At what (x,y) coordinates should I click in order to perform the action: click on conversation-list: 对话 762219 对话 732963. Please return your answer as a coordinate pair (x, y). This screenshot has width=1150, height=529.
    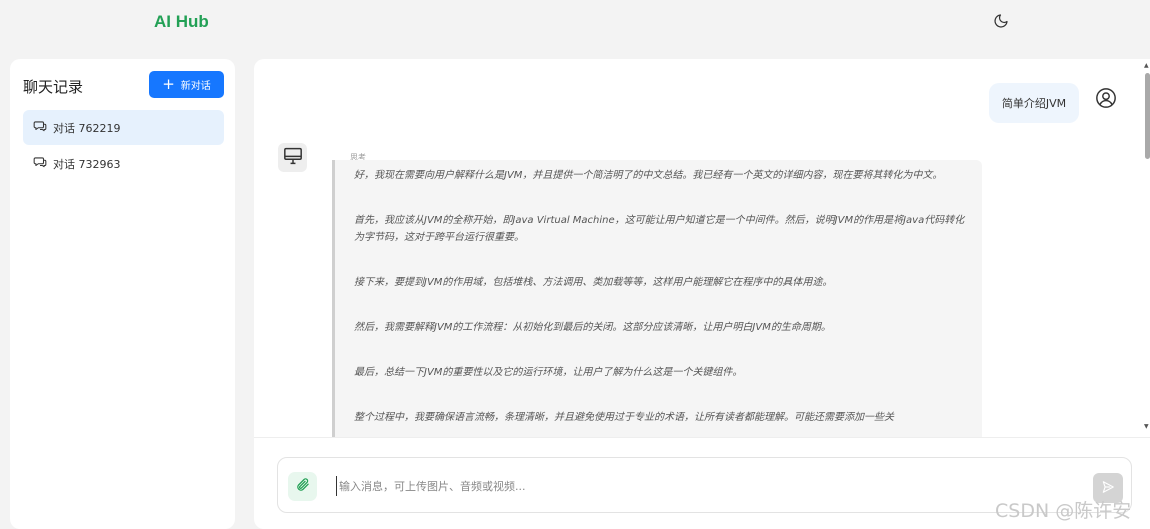
    Looking at the image, I should click on (123, 146).